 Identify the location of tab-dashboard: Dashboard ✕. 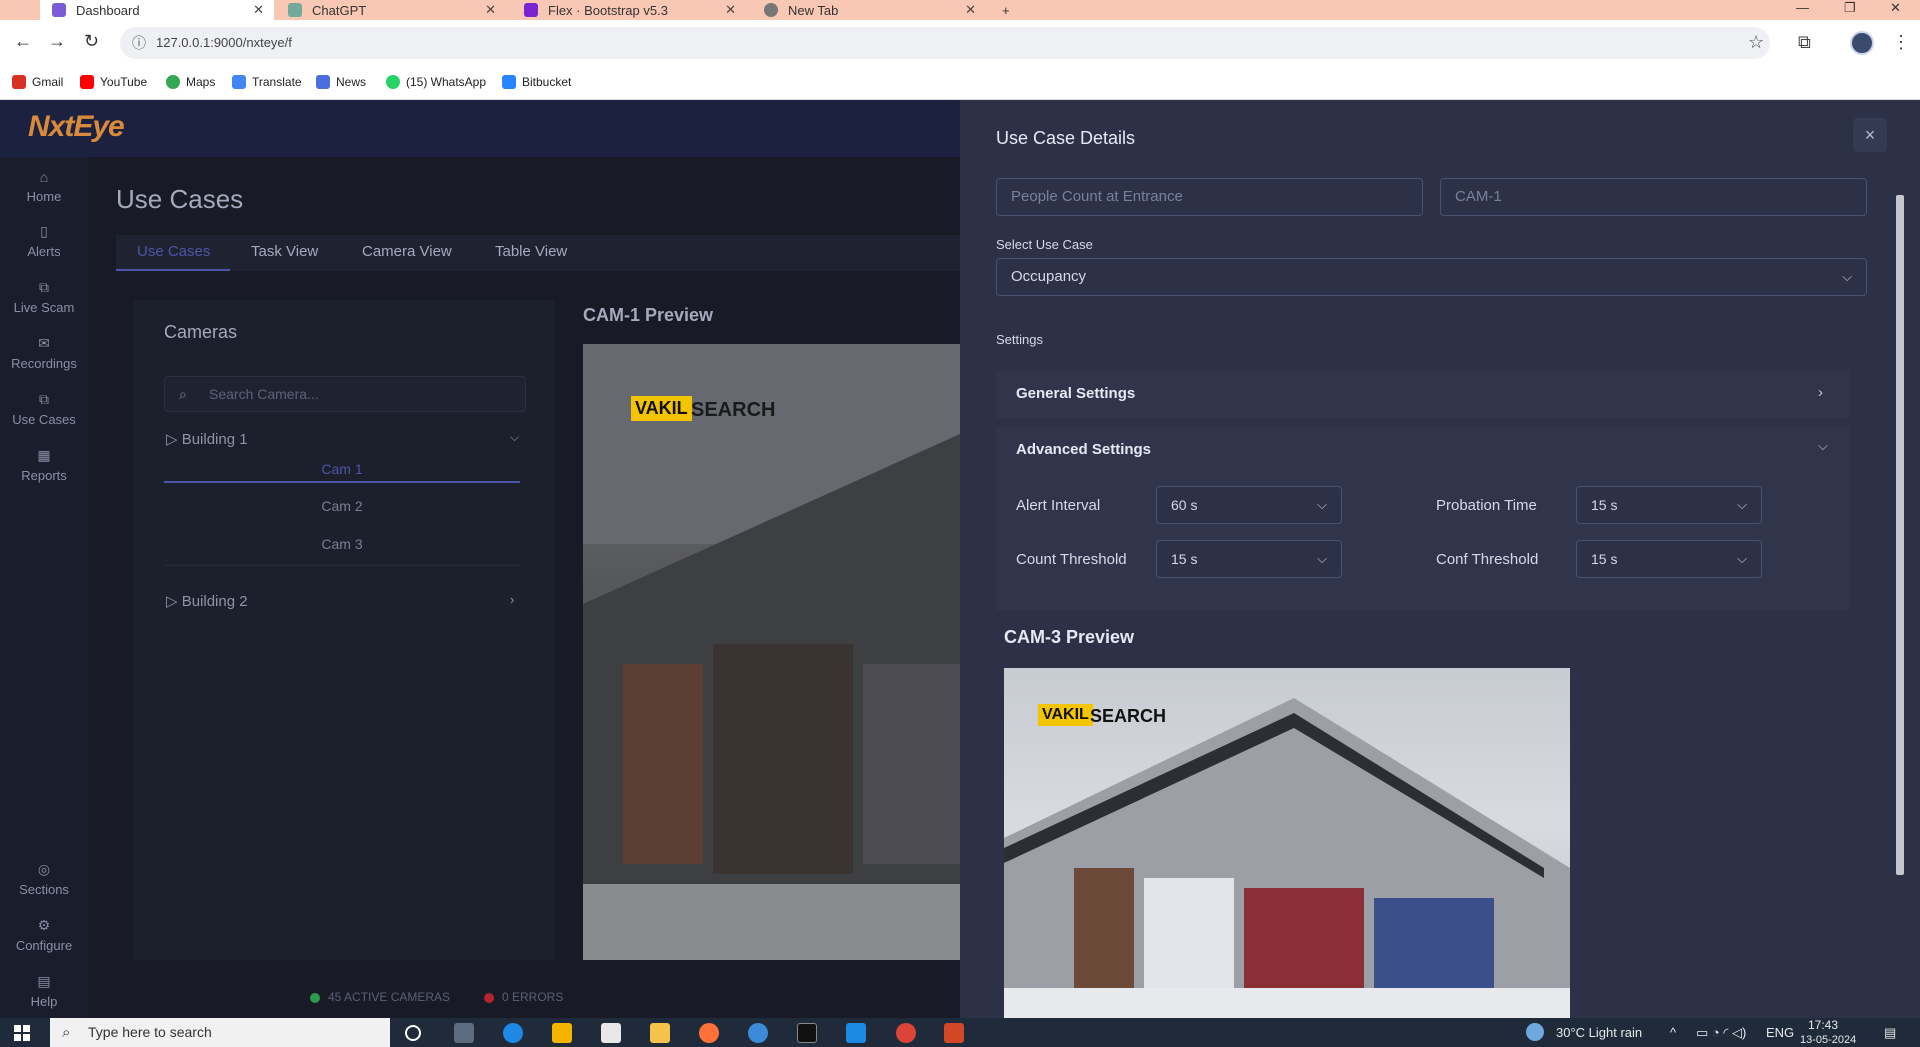
(157, 10).